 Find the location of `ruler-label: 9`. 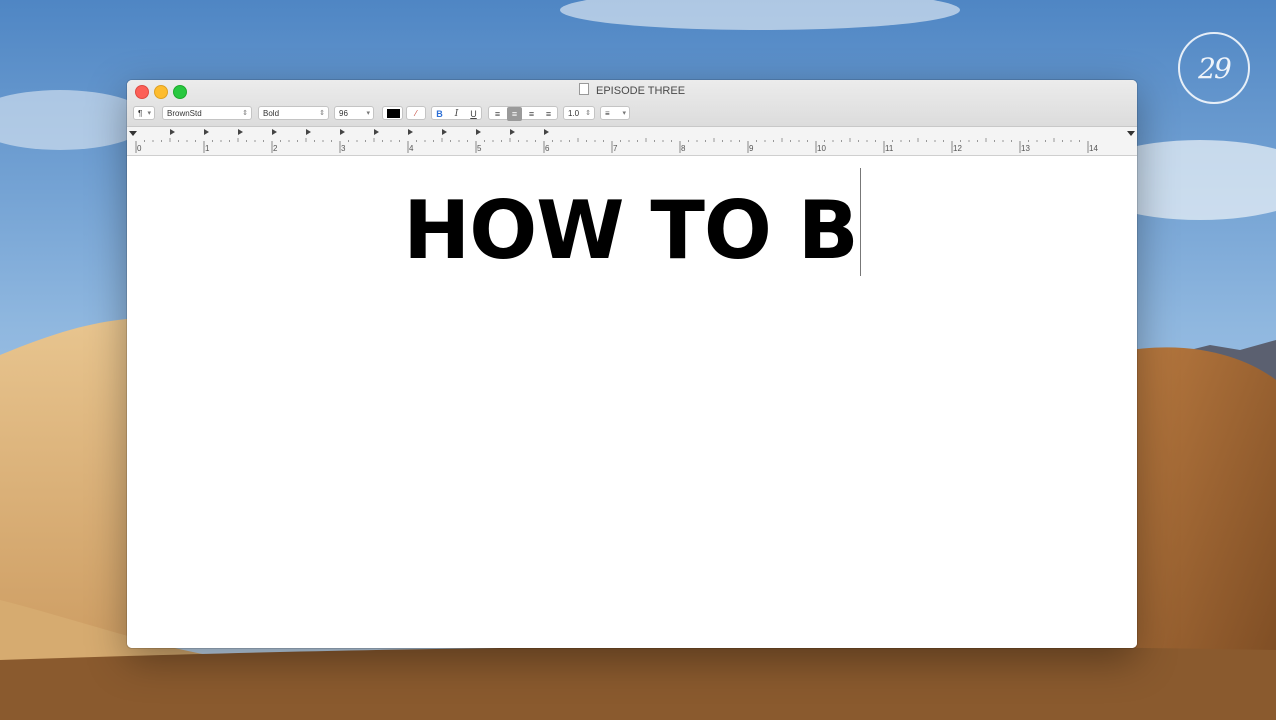

ruler-label: 9 is located at coordinates (751, 148).